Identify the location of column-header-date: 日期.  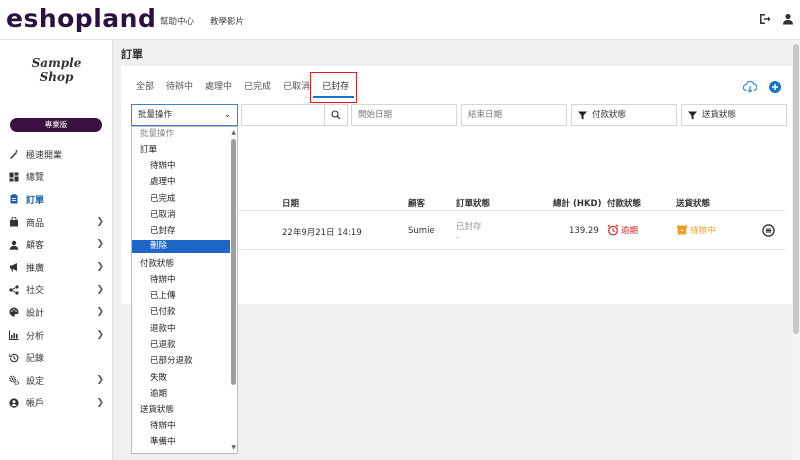
(290, 203).